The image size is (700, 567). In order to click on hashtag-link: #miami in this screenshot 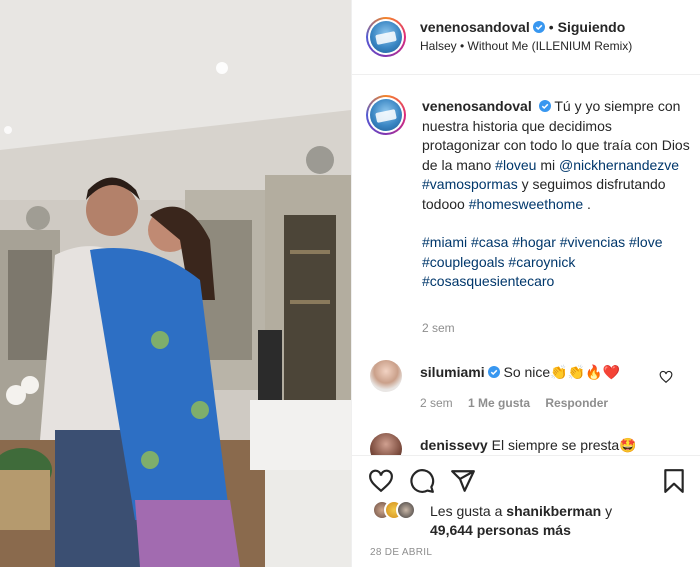, I will do `click(444, 242)`.